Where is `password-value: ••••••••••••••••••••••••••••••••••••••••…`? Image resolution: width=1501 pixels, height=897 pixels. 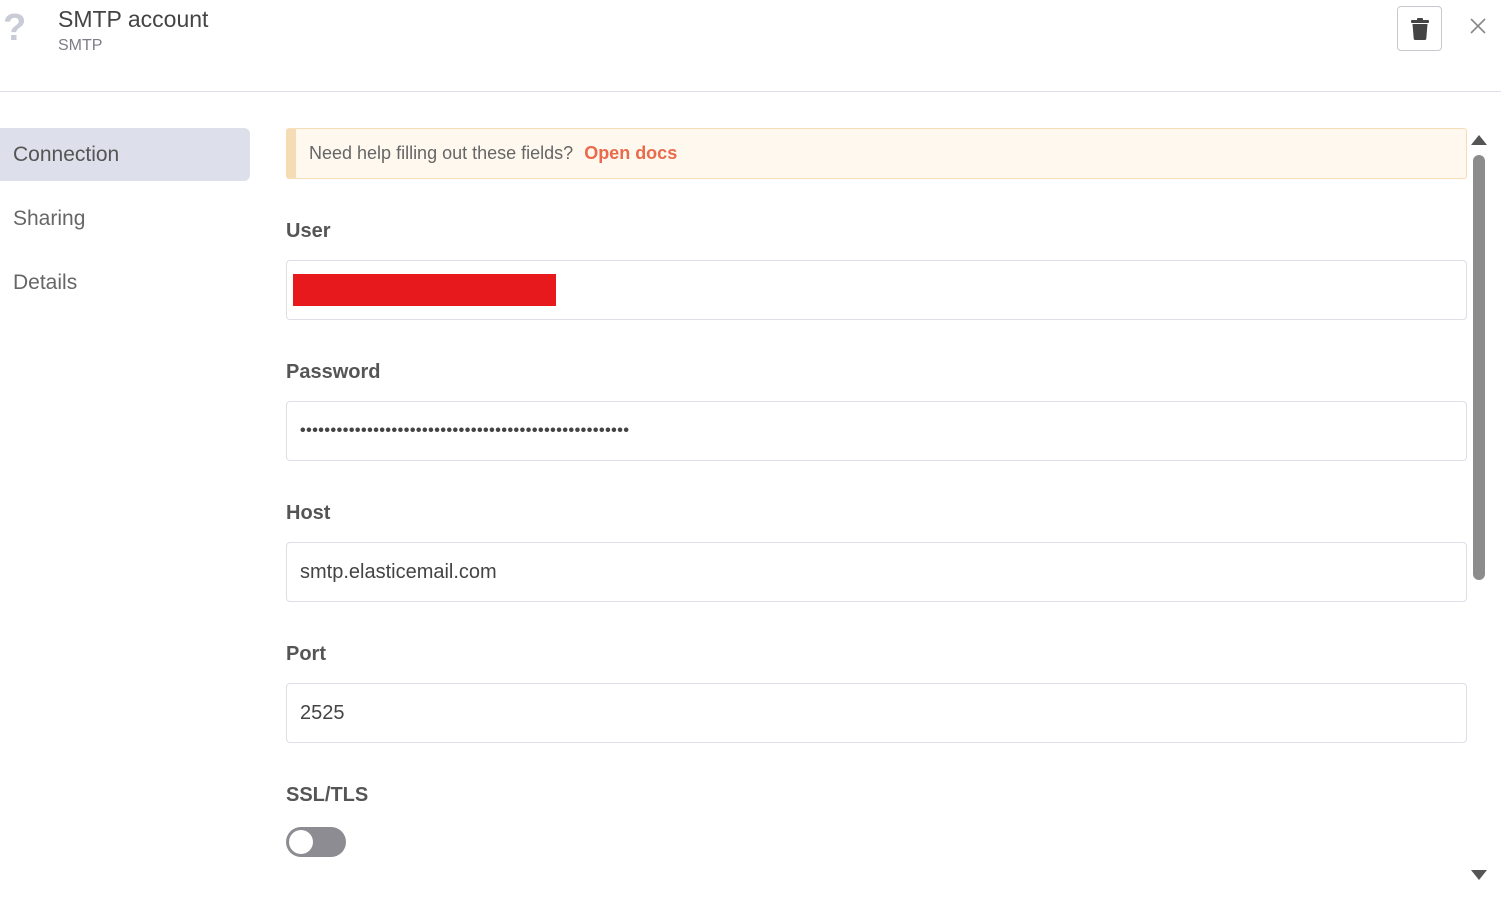
password-value: ••••••••••••••••••••••••••••••••••••••••… is located at coordinates (465, 430).